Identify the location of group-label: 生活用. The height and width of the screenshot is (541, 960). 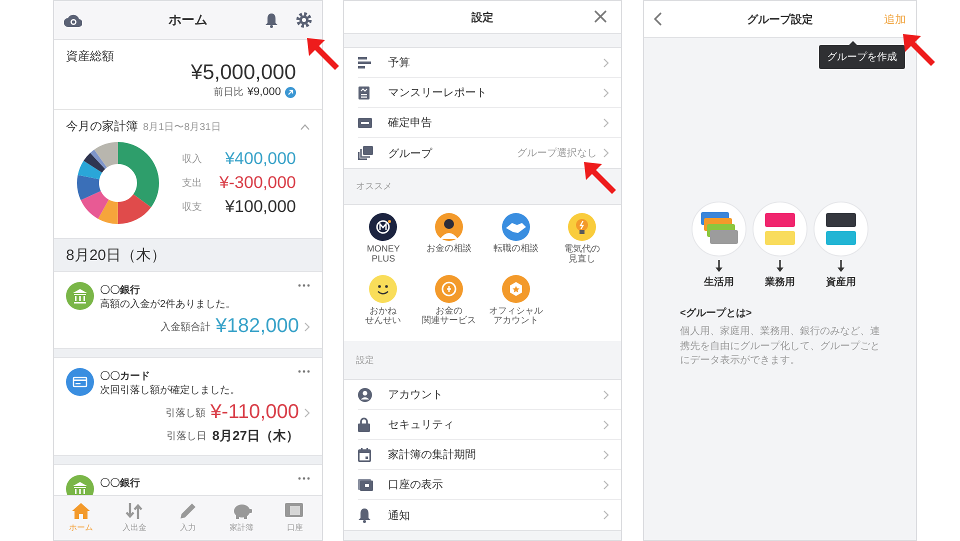
(719, 282).